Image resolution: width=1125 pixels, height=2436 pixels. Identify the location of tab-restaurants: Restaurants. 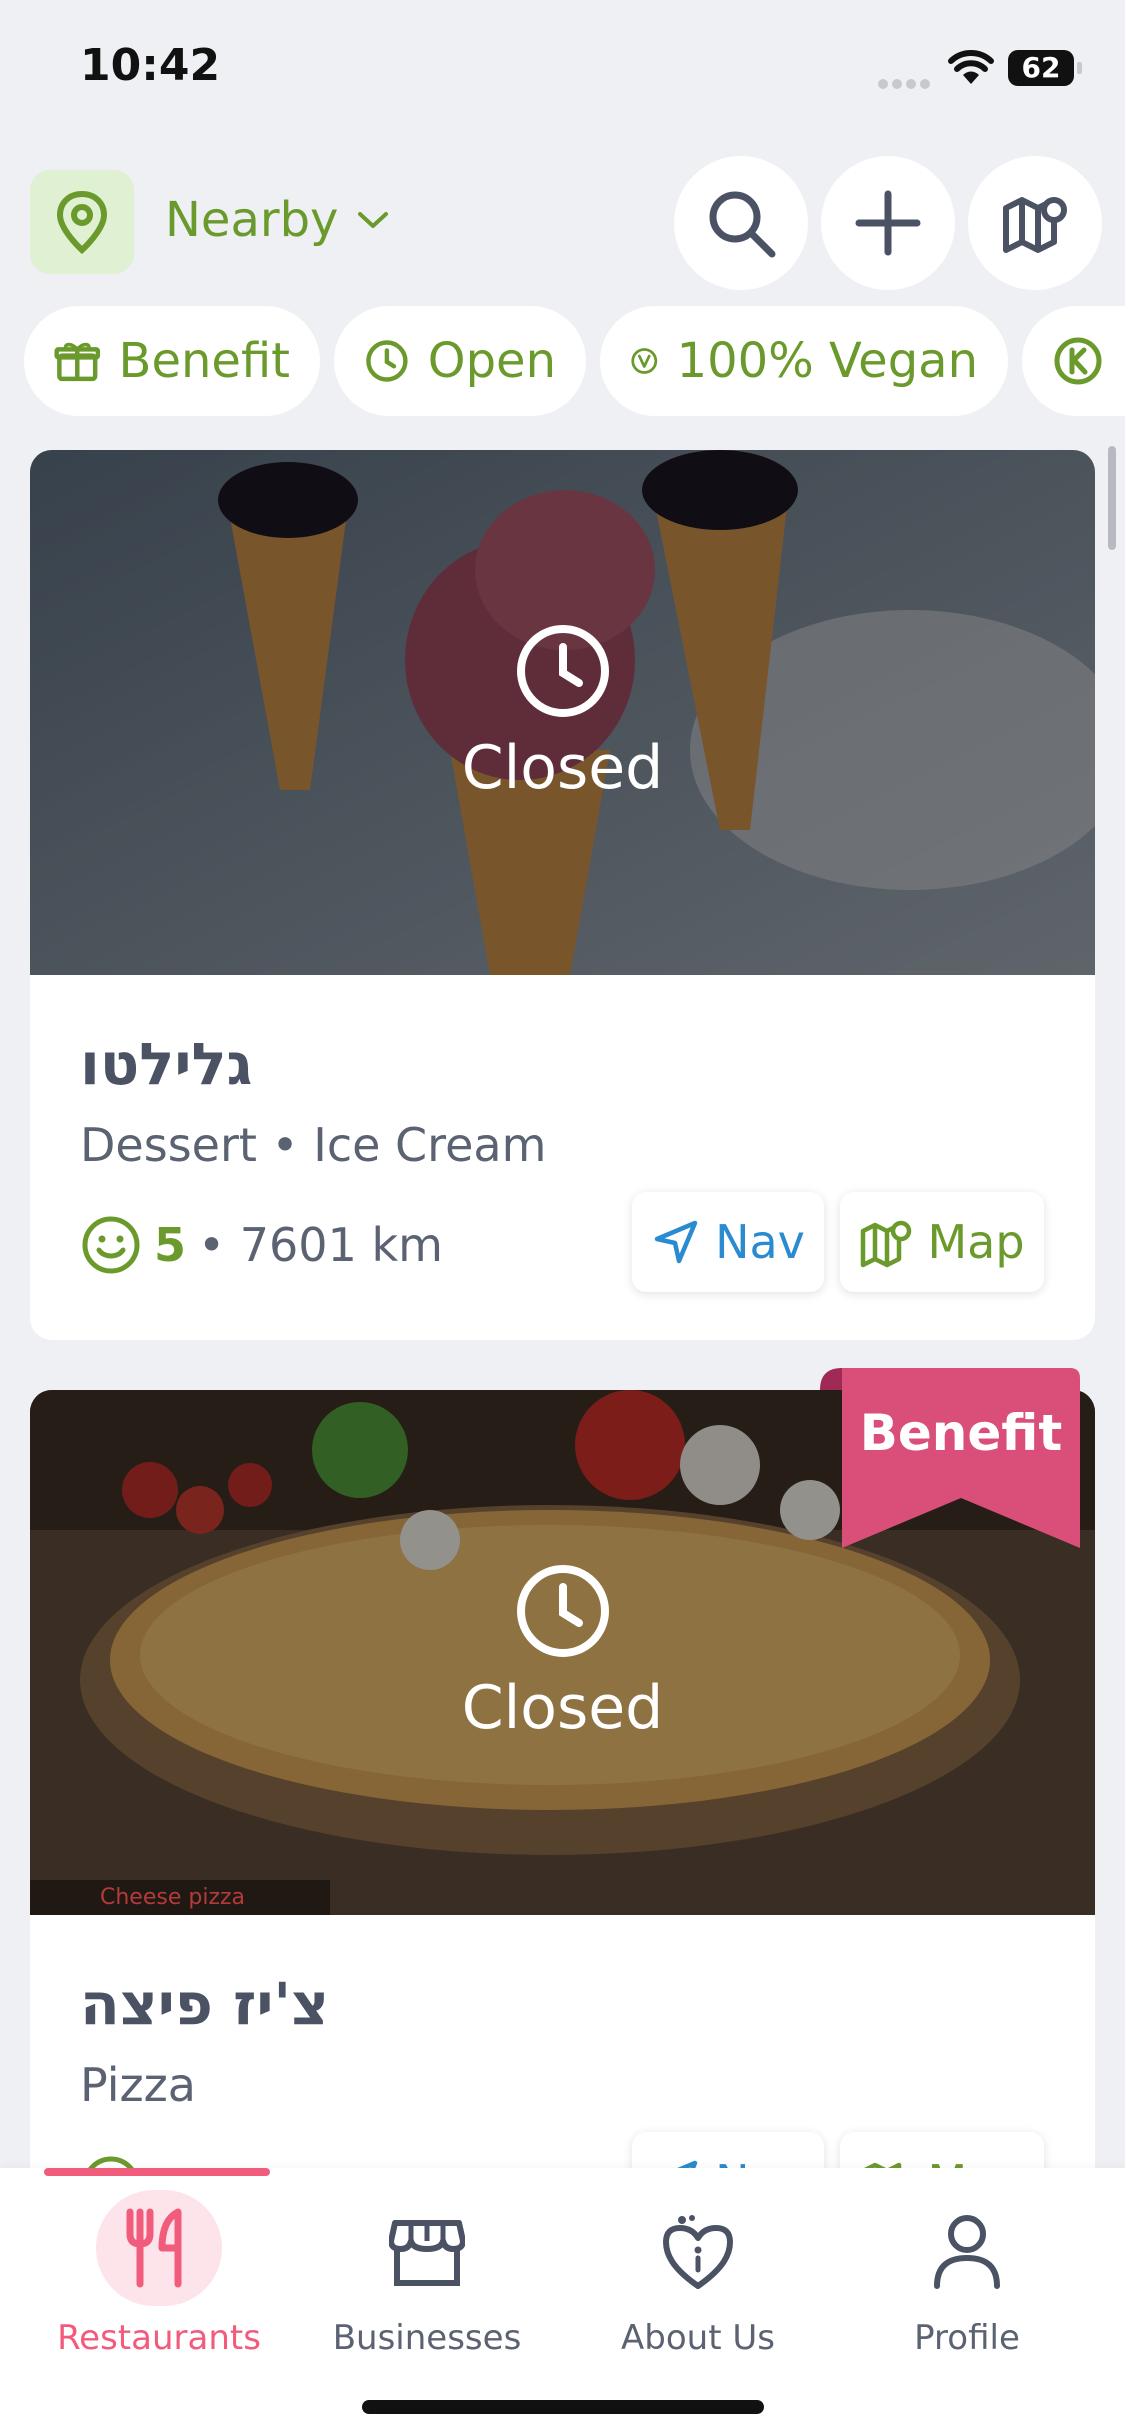
(159, 2274).